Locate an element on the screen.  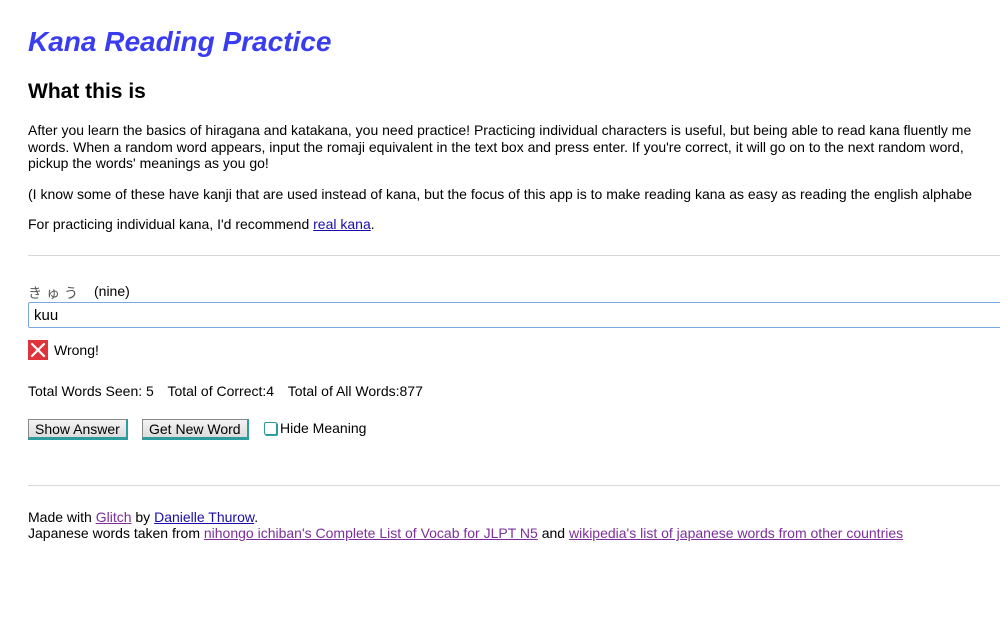
stat-all-words: Total of All Words:877 is located at coordinates (355, 391).